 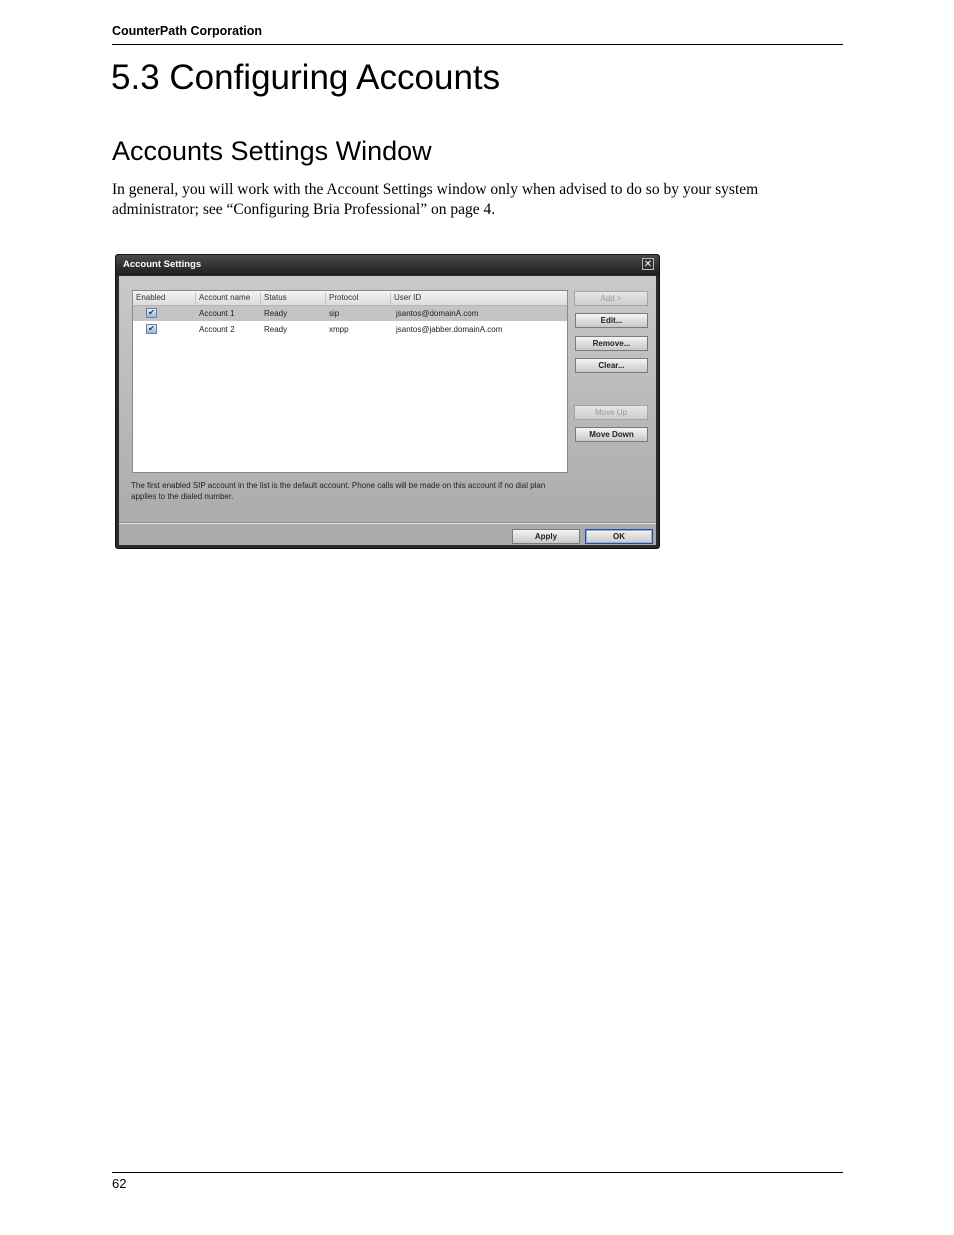 I want to click on ok-button: OK, so click(x=619, y=536).